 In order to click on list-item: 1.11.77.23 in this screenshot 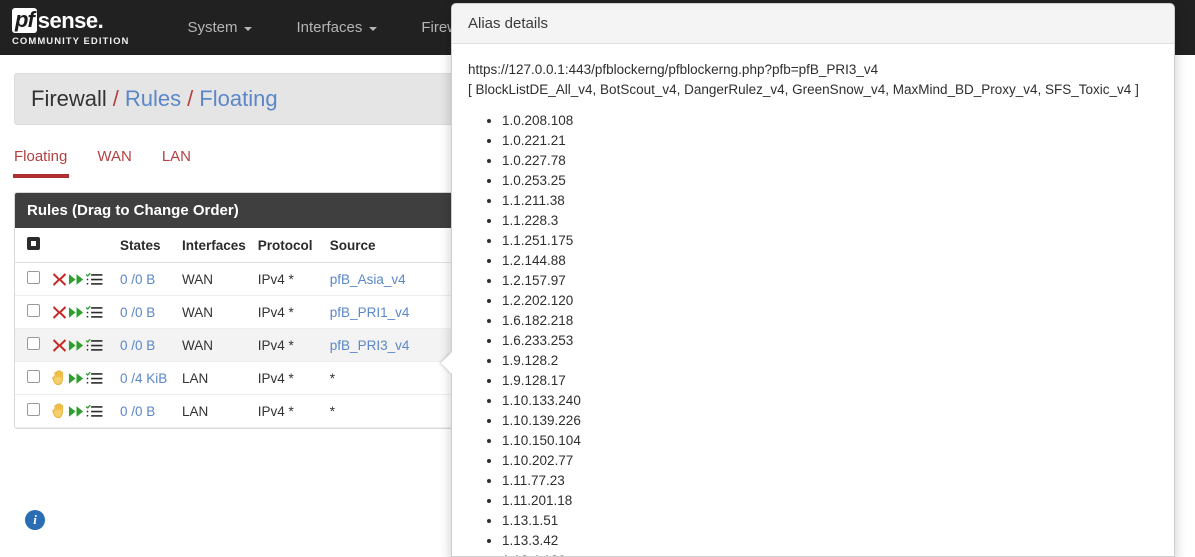, I will do `click(830, 481)`.